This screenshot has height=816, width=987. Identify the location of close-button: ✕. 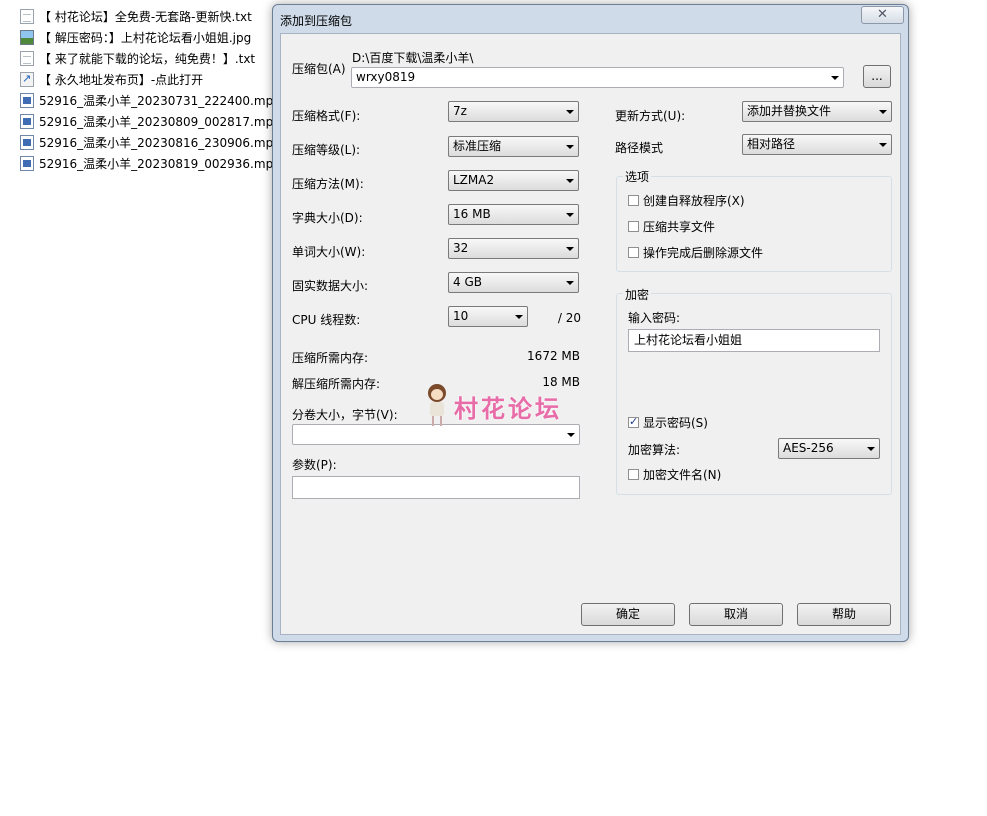
(882, 15).